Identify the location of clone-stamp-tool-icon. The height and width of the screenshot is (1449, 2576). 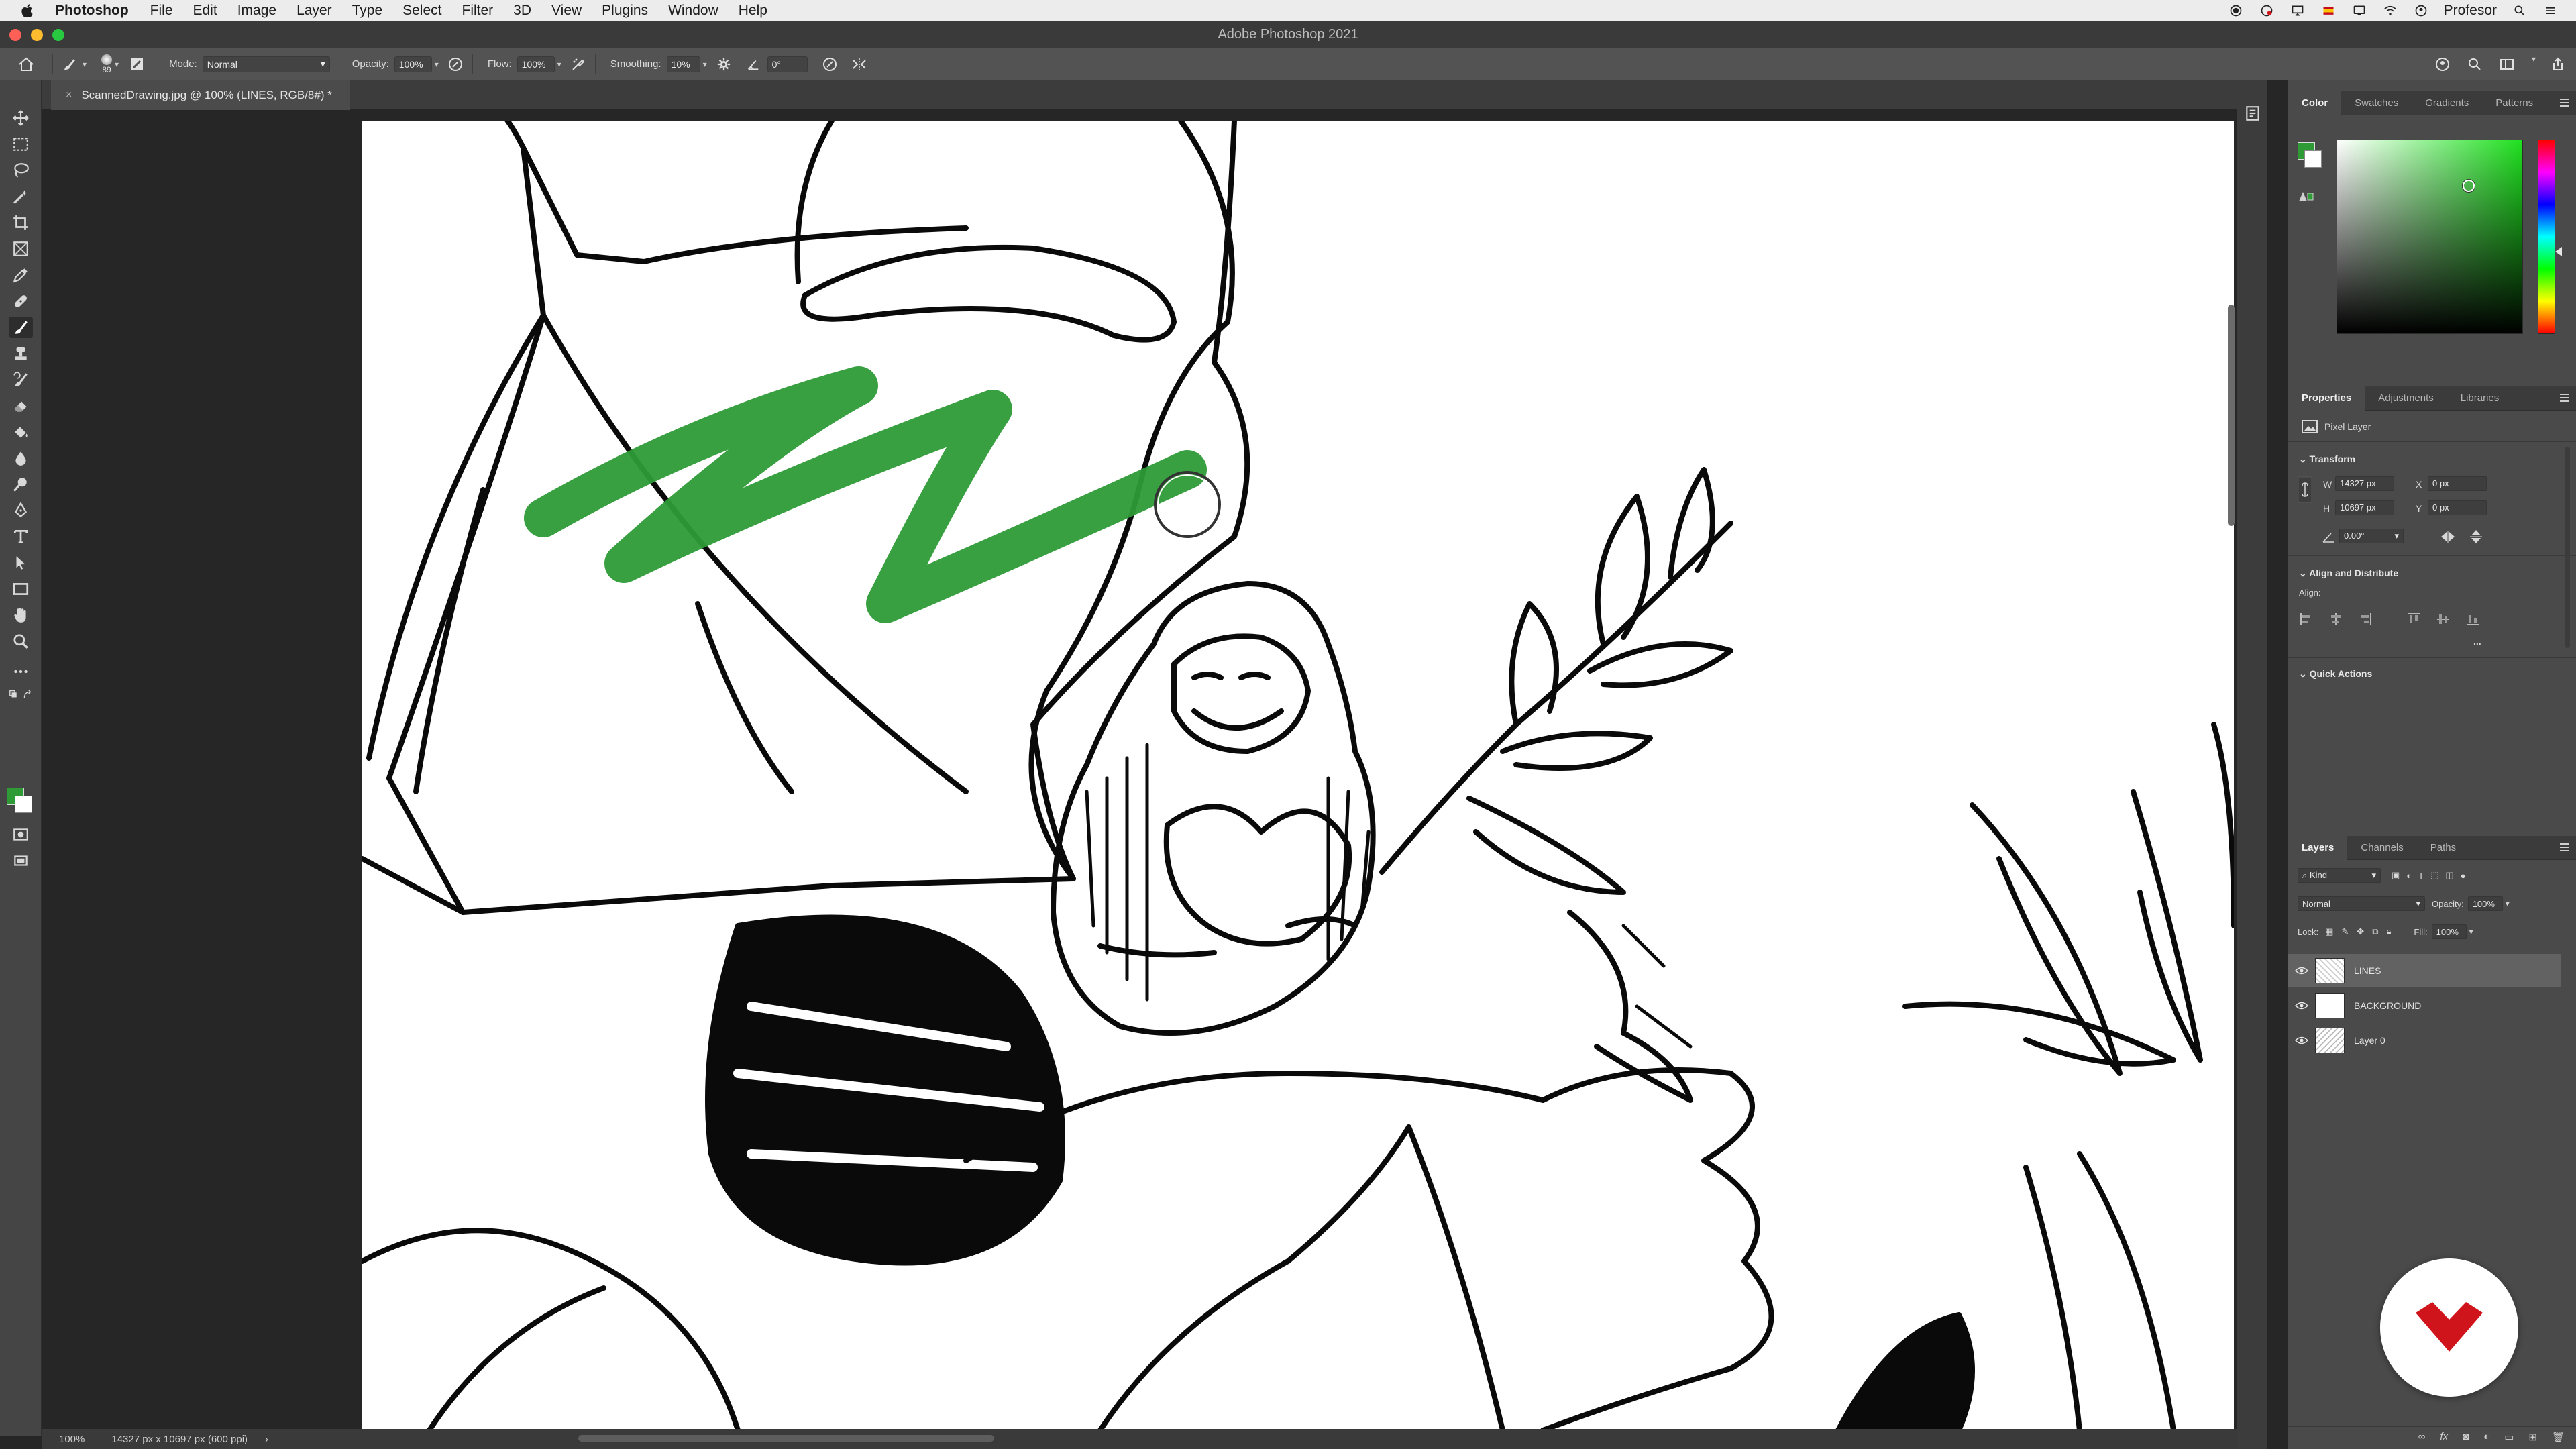
(21, 353).